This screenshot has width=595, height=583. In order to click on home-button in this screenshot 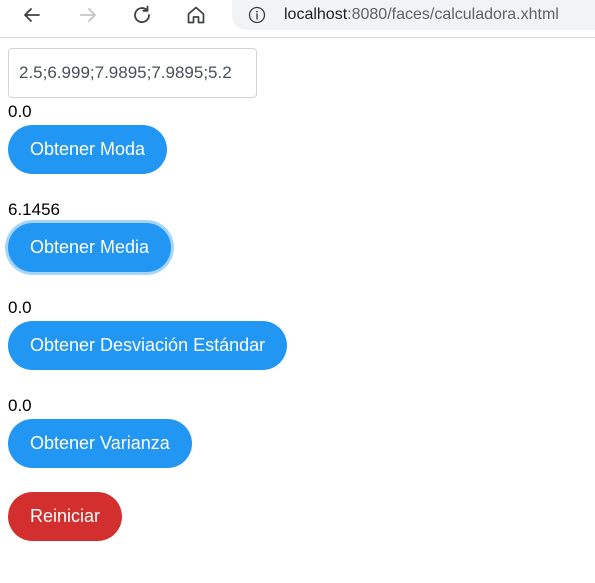, I will do `click(196, 15)`.